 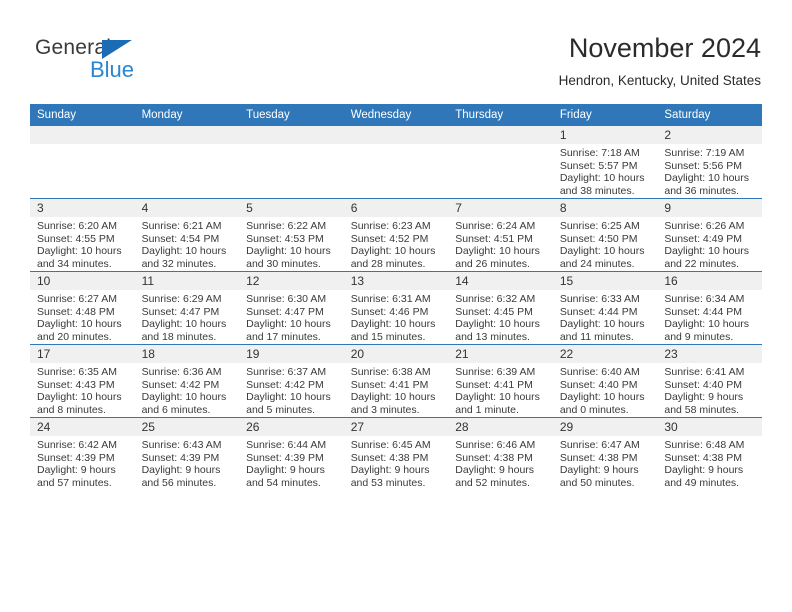 I want to click on sunrise-text: Sunrise: 6:25 AM, so click(x=599, y=226).